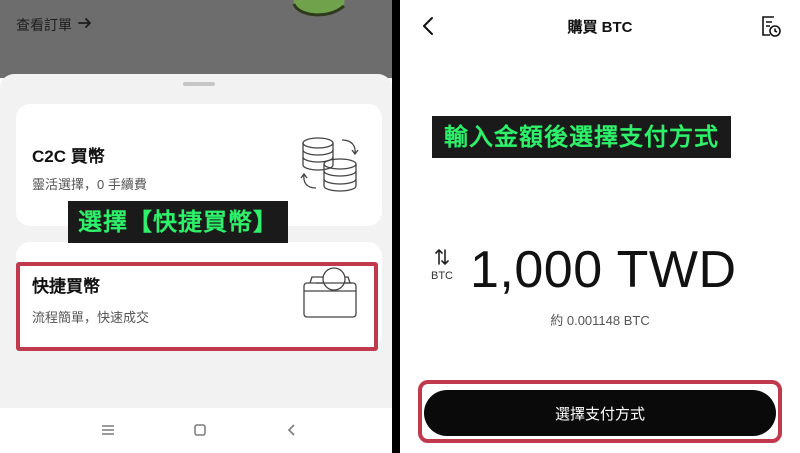 The image size is (800, 453). I want to click on annotation-enter-amount: 輸入金額後選擇支付方式, so click(581, 137).